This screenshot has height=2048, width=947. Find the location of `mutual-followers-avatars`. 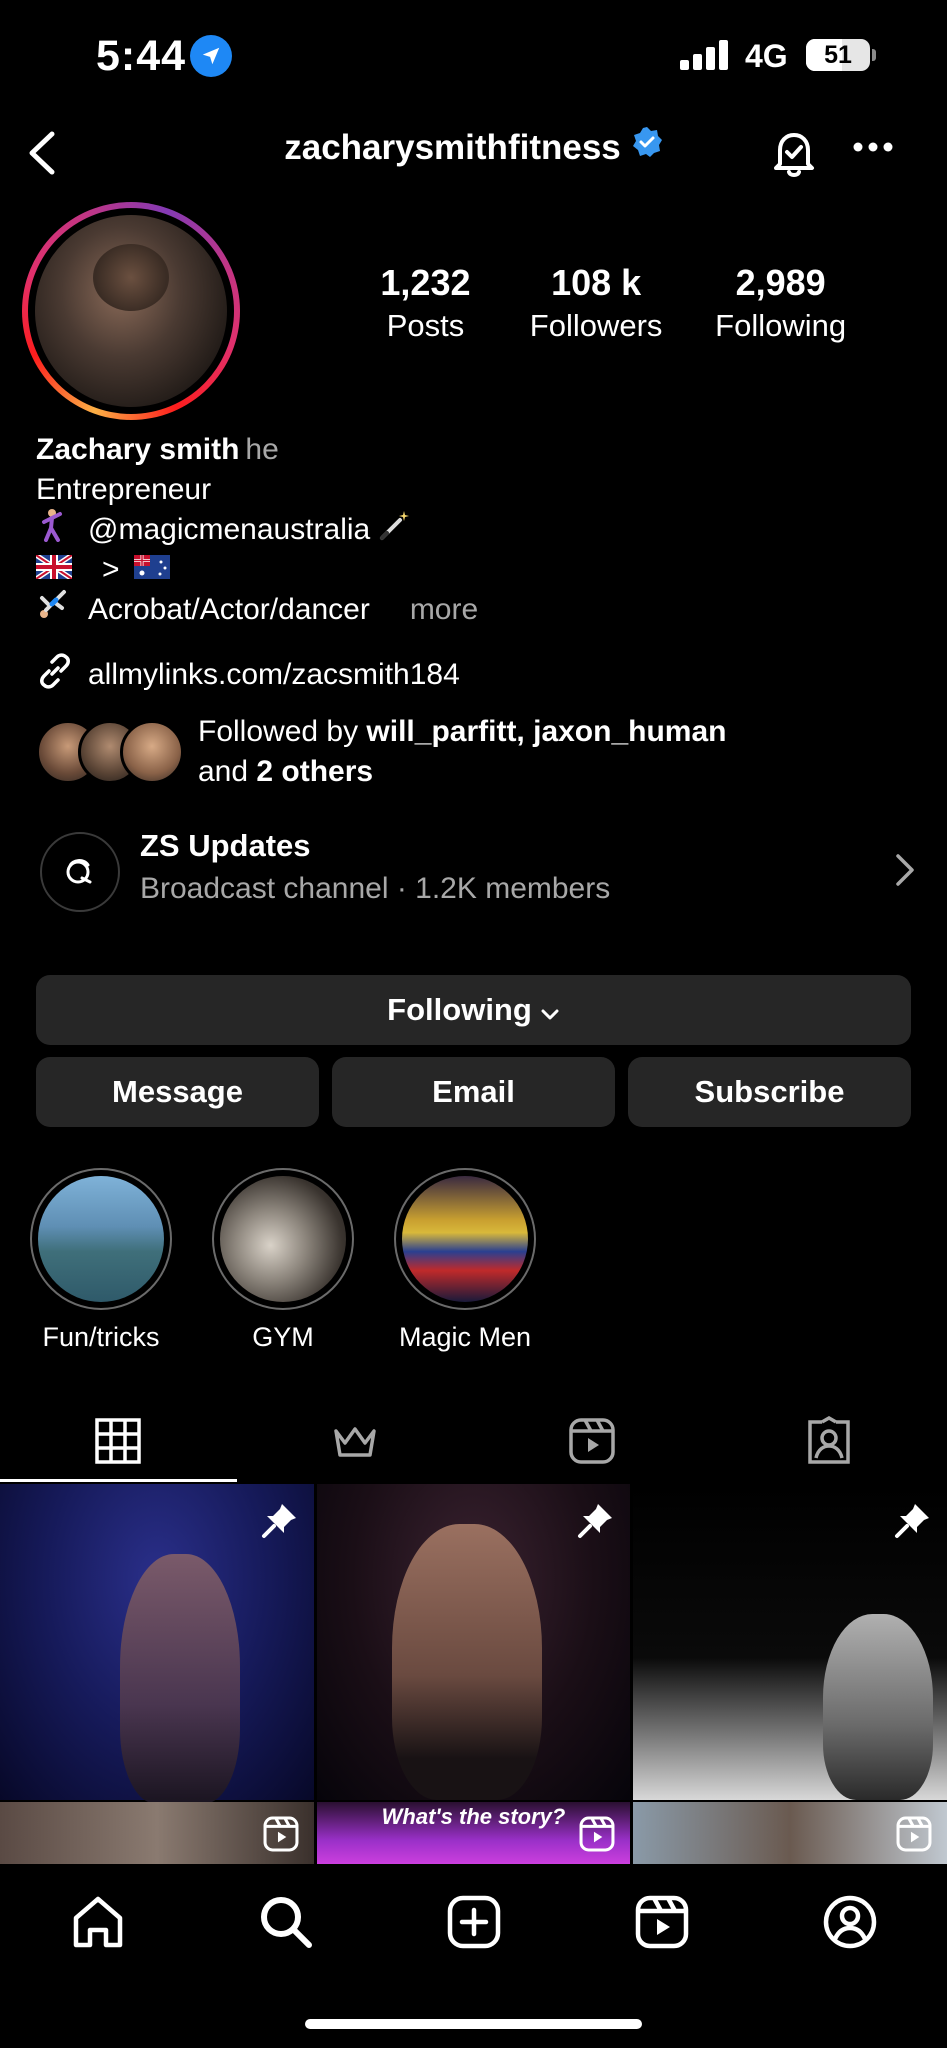

mutual-followers-avatars is located at coordinates (111, 752).